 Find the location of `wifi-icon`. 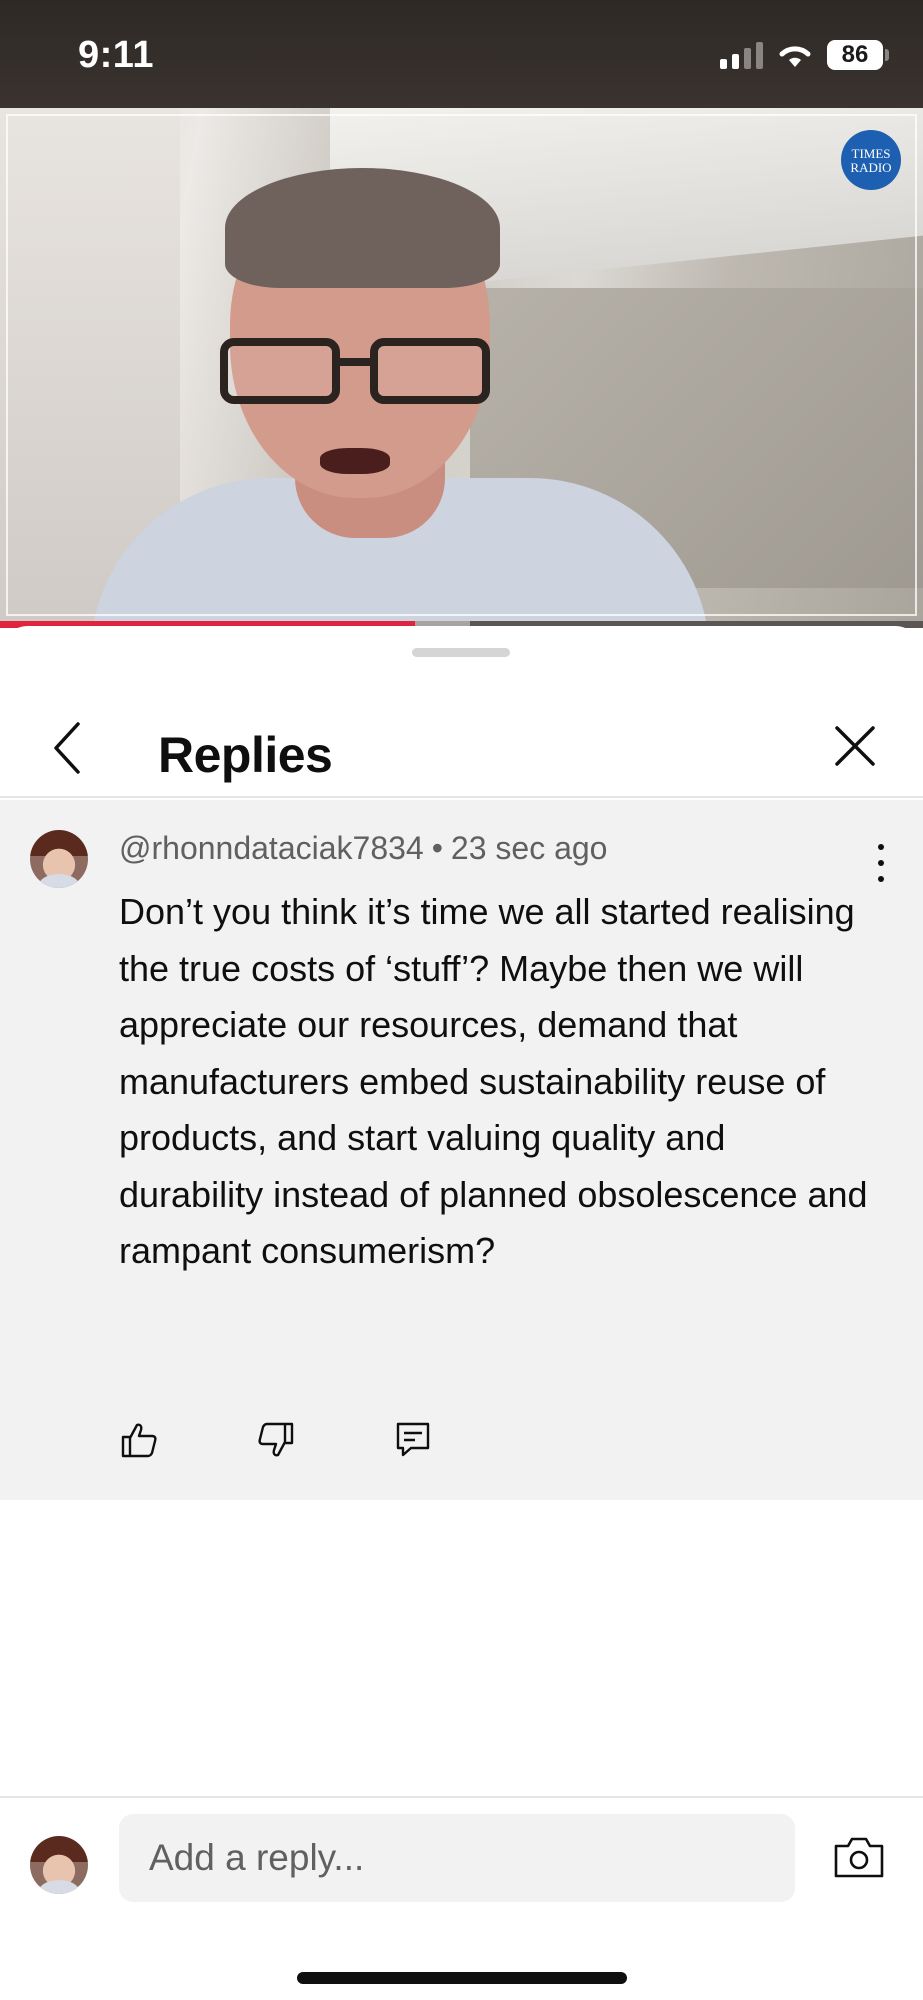

wifi-icon is located at coordinates (795, 56).